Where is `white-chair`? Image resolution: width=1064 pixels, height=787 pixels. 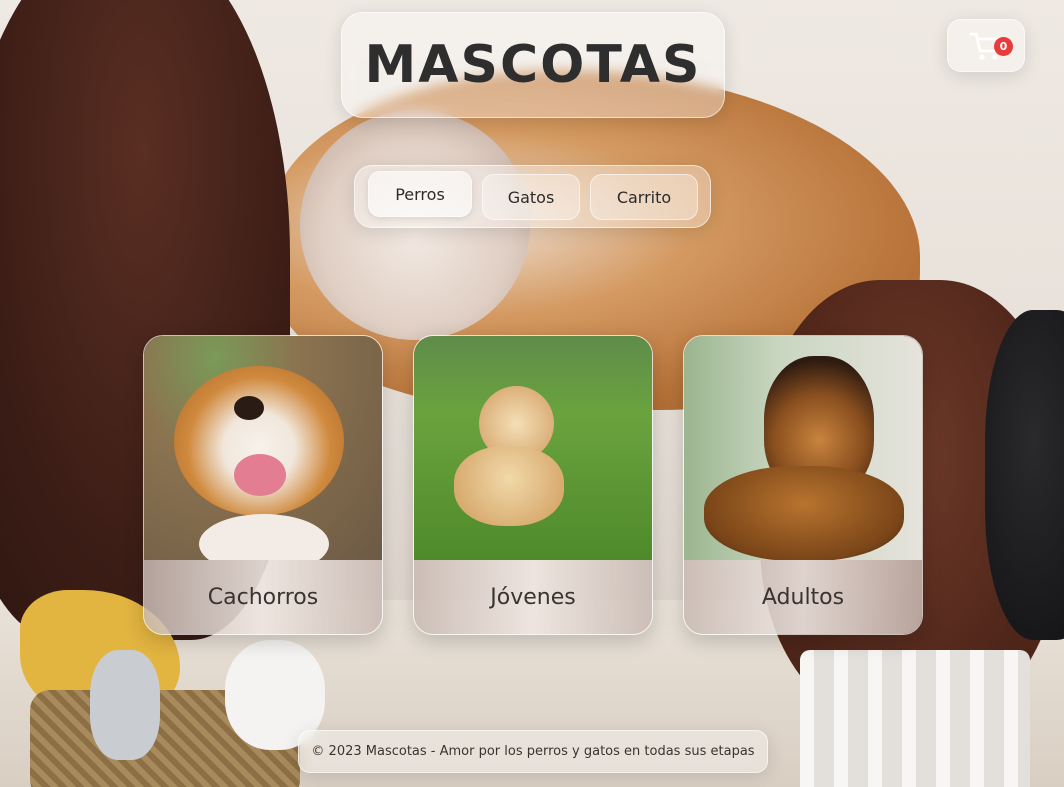
white-chair is located at coordinates (915, 718).